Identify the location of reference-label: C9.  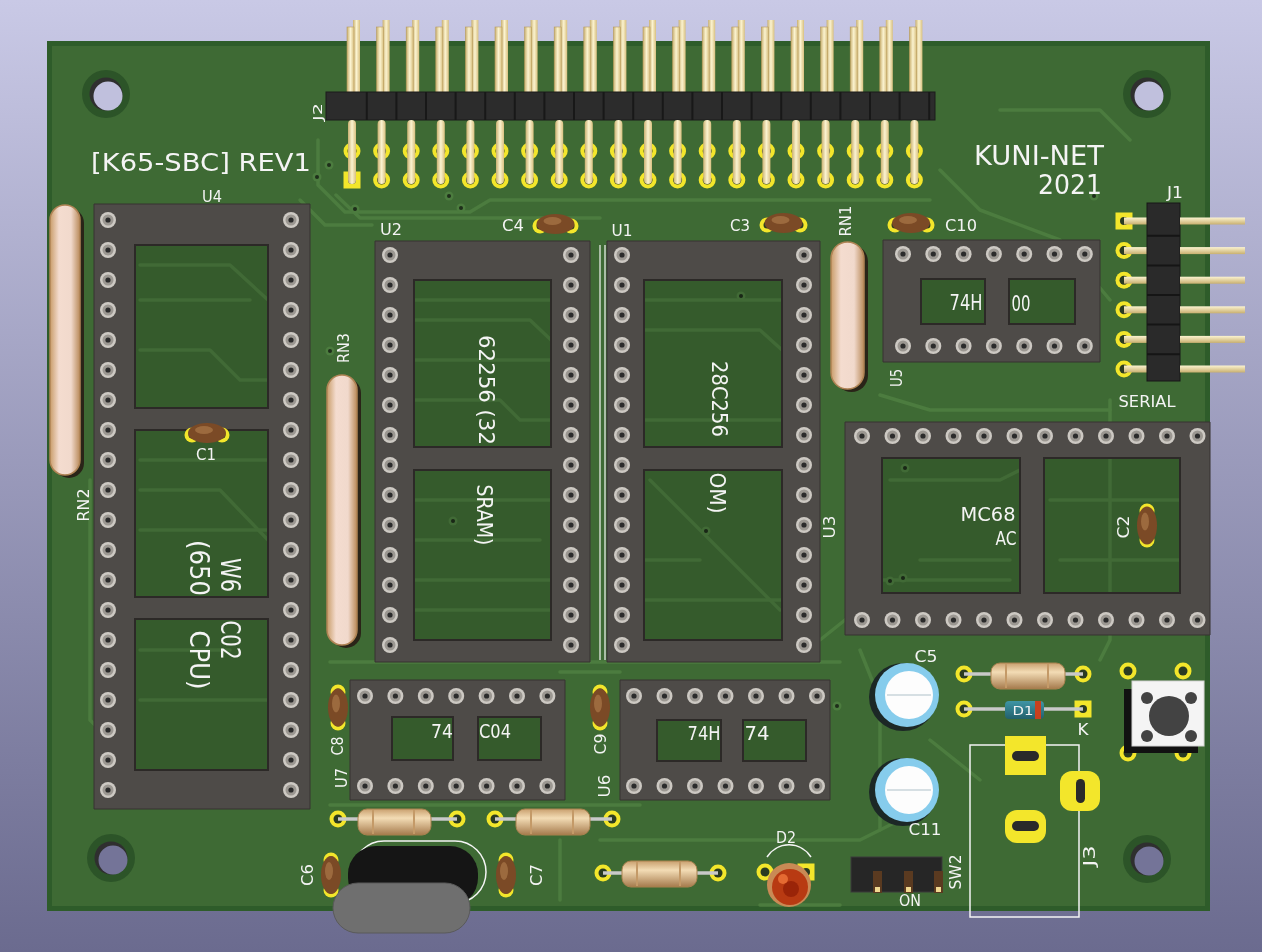
(600, 744).